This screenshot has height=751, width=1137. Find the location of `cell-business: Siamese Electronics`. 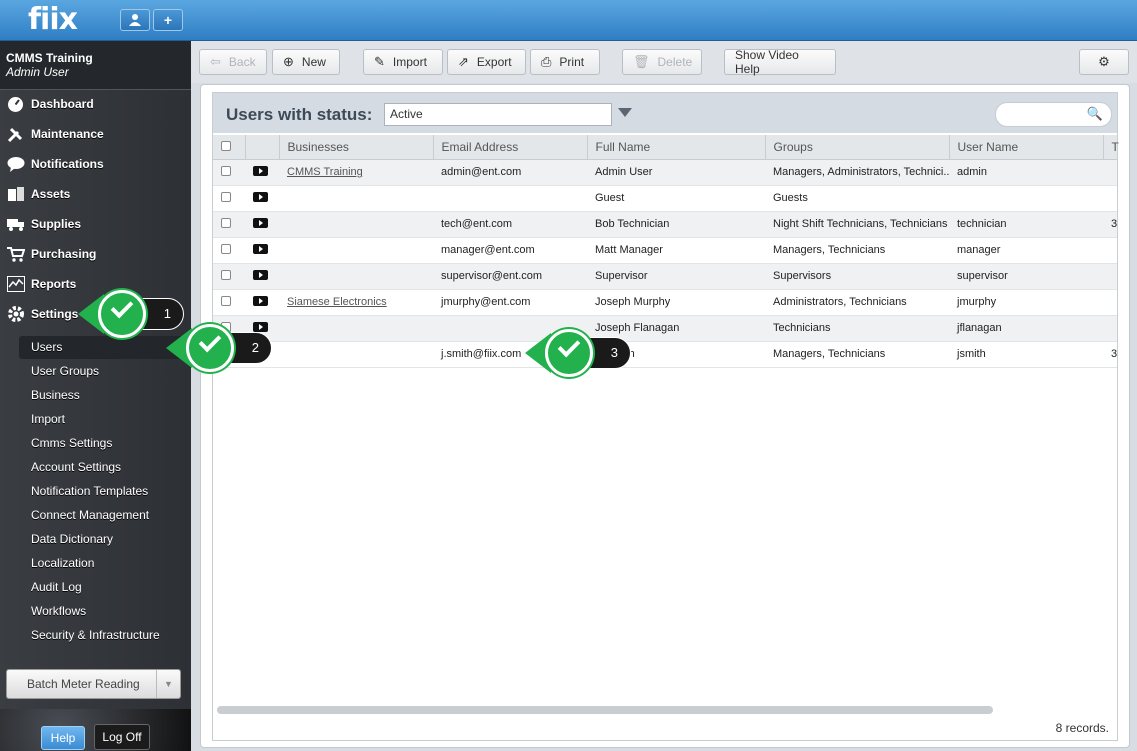

cell-business: Siamese Electronics is located at coordinates (356, 302).